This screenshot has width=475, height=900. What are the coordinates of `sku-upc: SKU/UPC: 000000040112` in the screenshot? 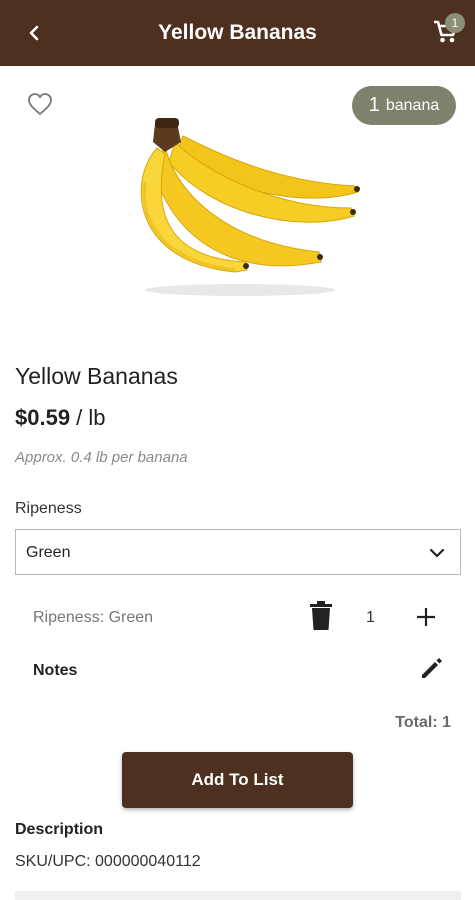 It's located at (108, 861).